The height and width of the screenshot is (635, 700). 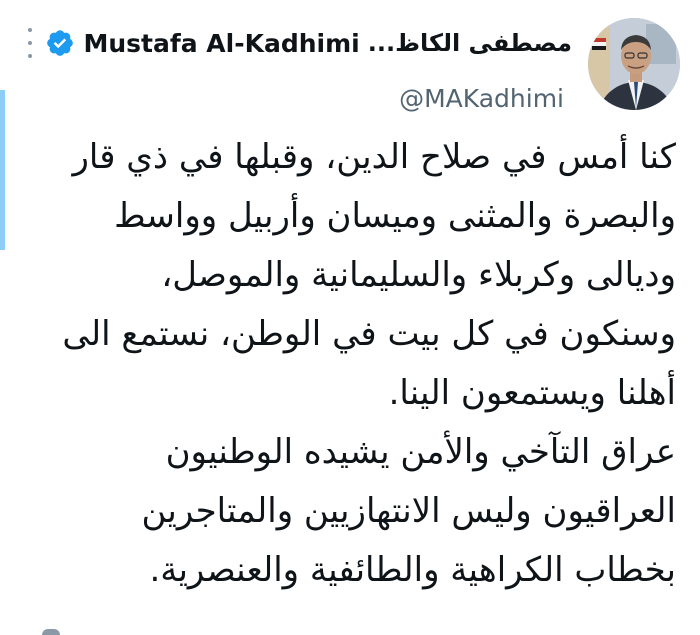 I want to click on tweet-text-line: والبصرة والمثنى وميسان وأربيل وواسط, so click(x=395, y=216).